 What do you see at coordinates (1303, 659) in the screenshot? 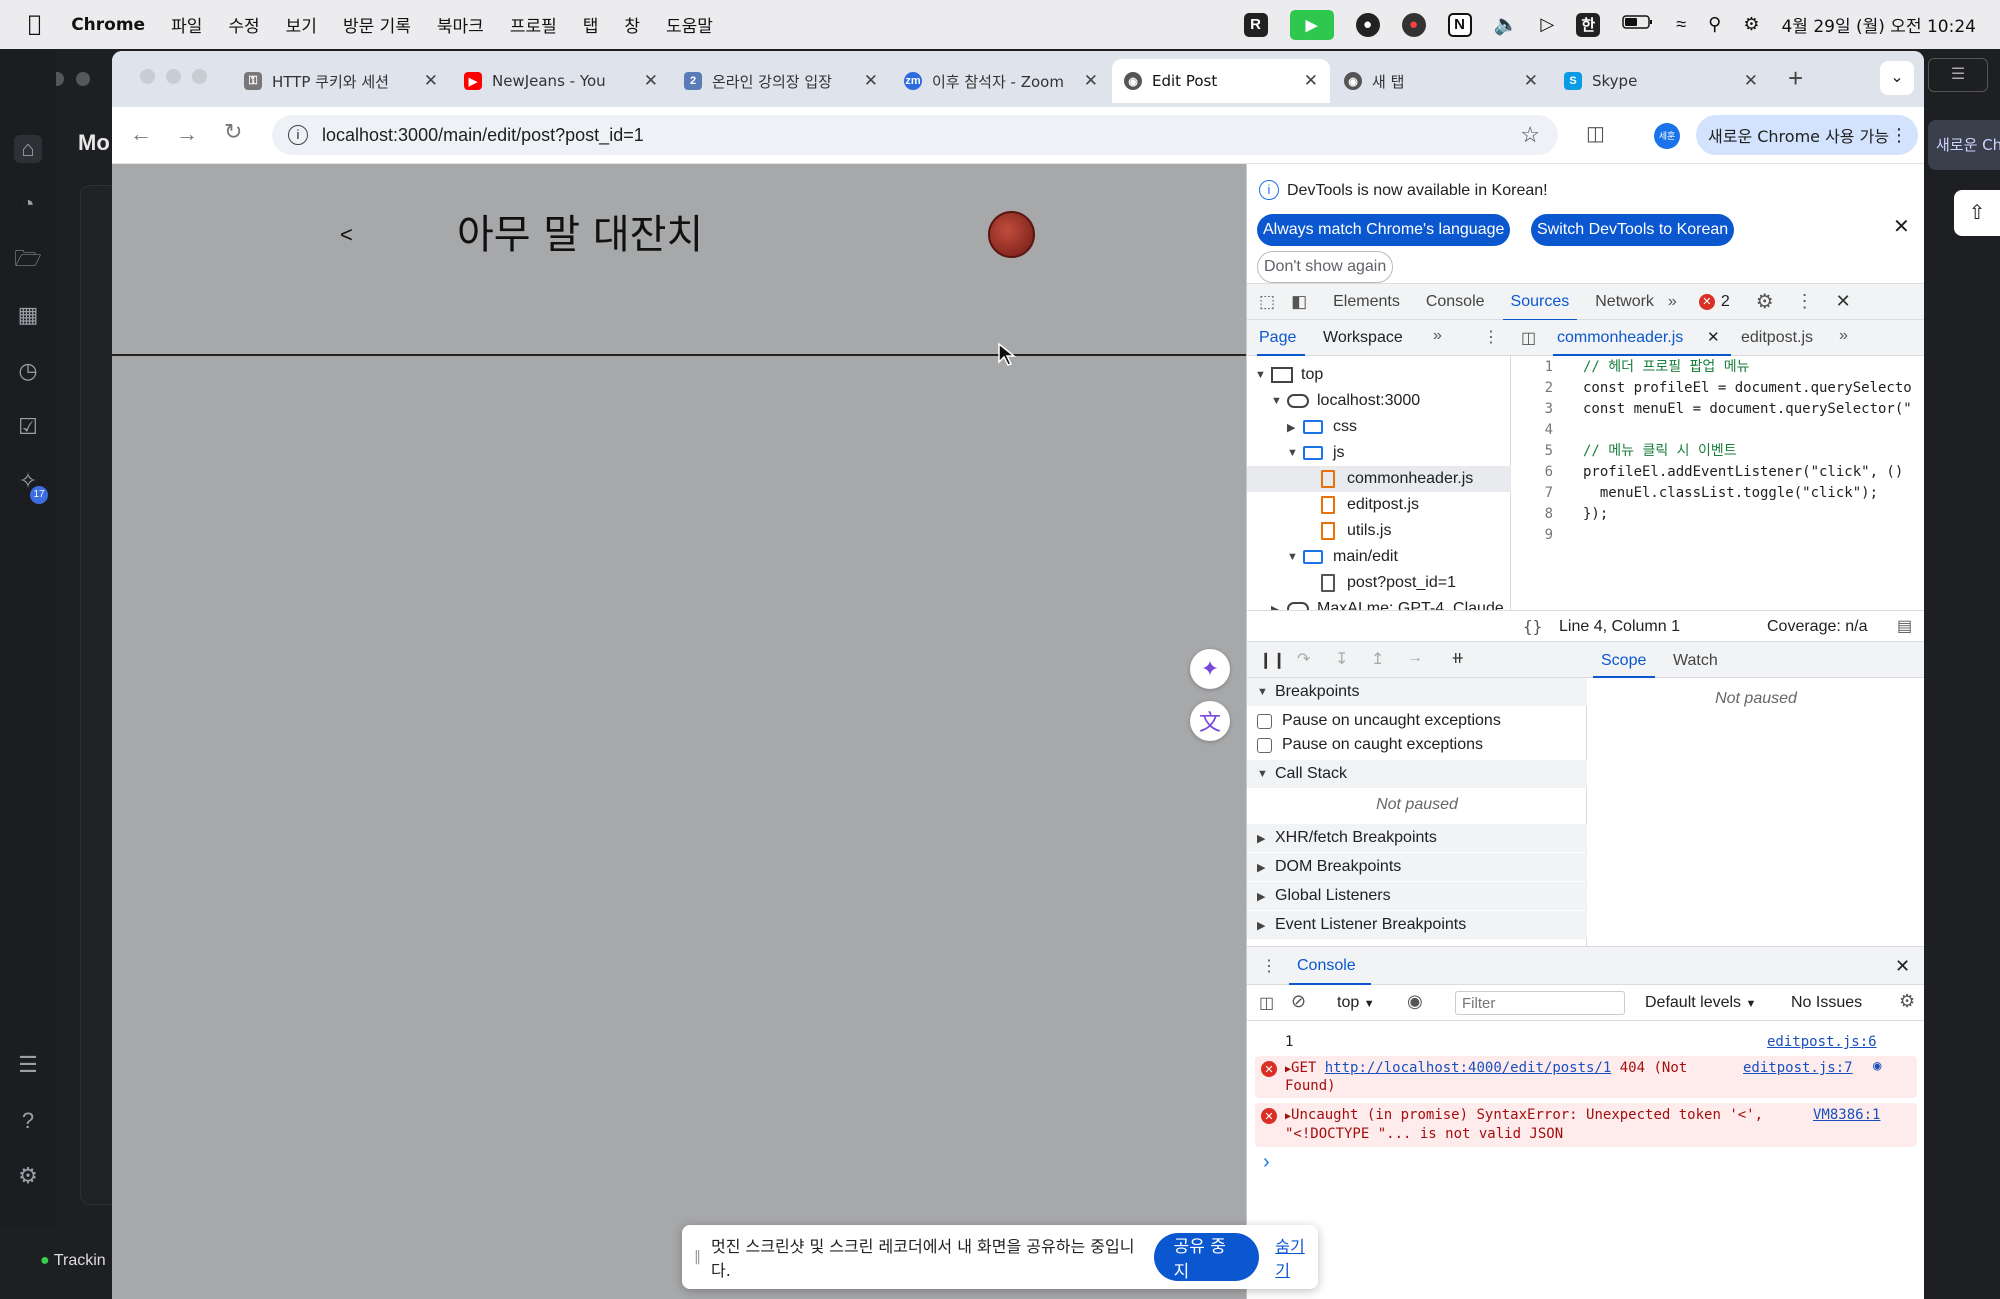
I see `step-over-icon: ↷` at bounding box center [1303, 659].